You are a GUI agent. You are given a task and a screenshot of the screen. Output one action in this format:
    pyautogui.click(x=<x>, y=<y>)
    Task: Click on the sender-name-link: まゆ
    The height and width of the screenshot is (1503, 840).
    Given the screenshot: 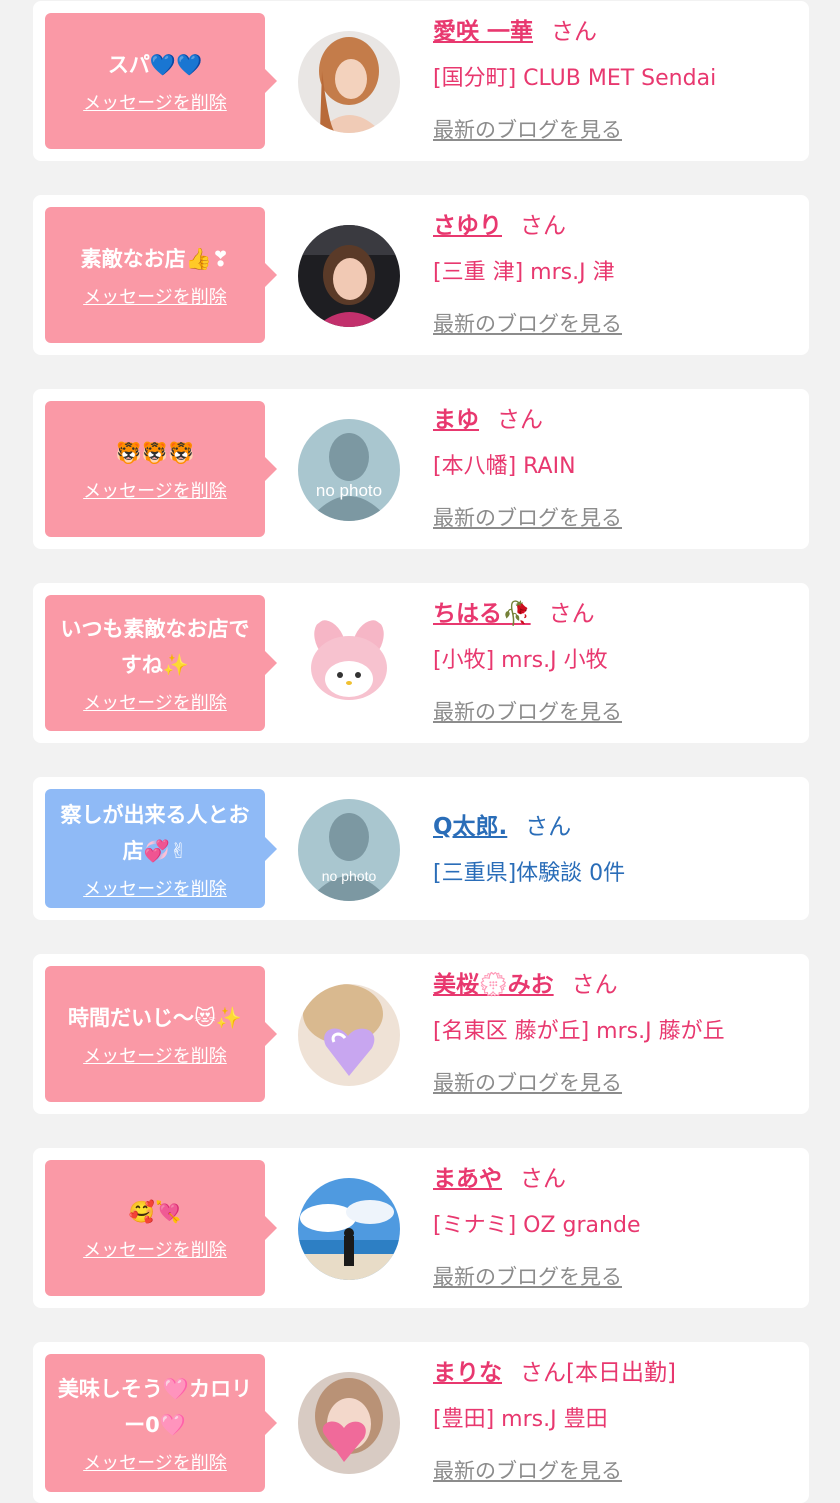 What is the action you would take?
    pyautogui.click(x=456, y=420)
    